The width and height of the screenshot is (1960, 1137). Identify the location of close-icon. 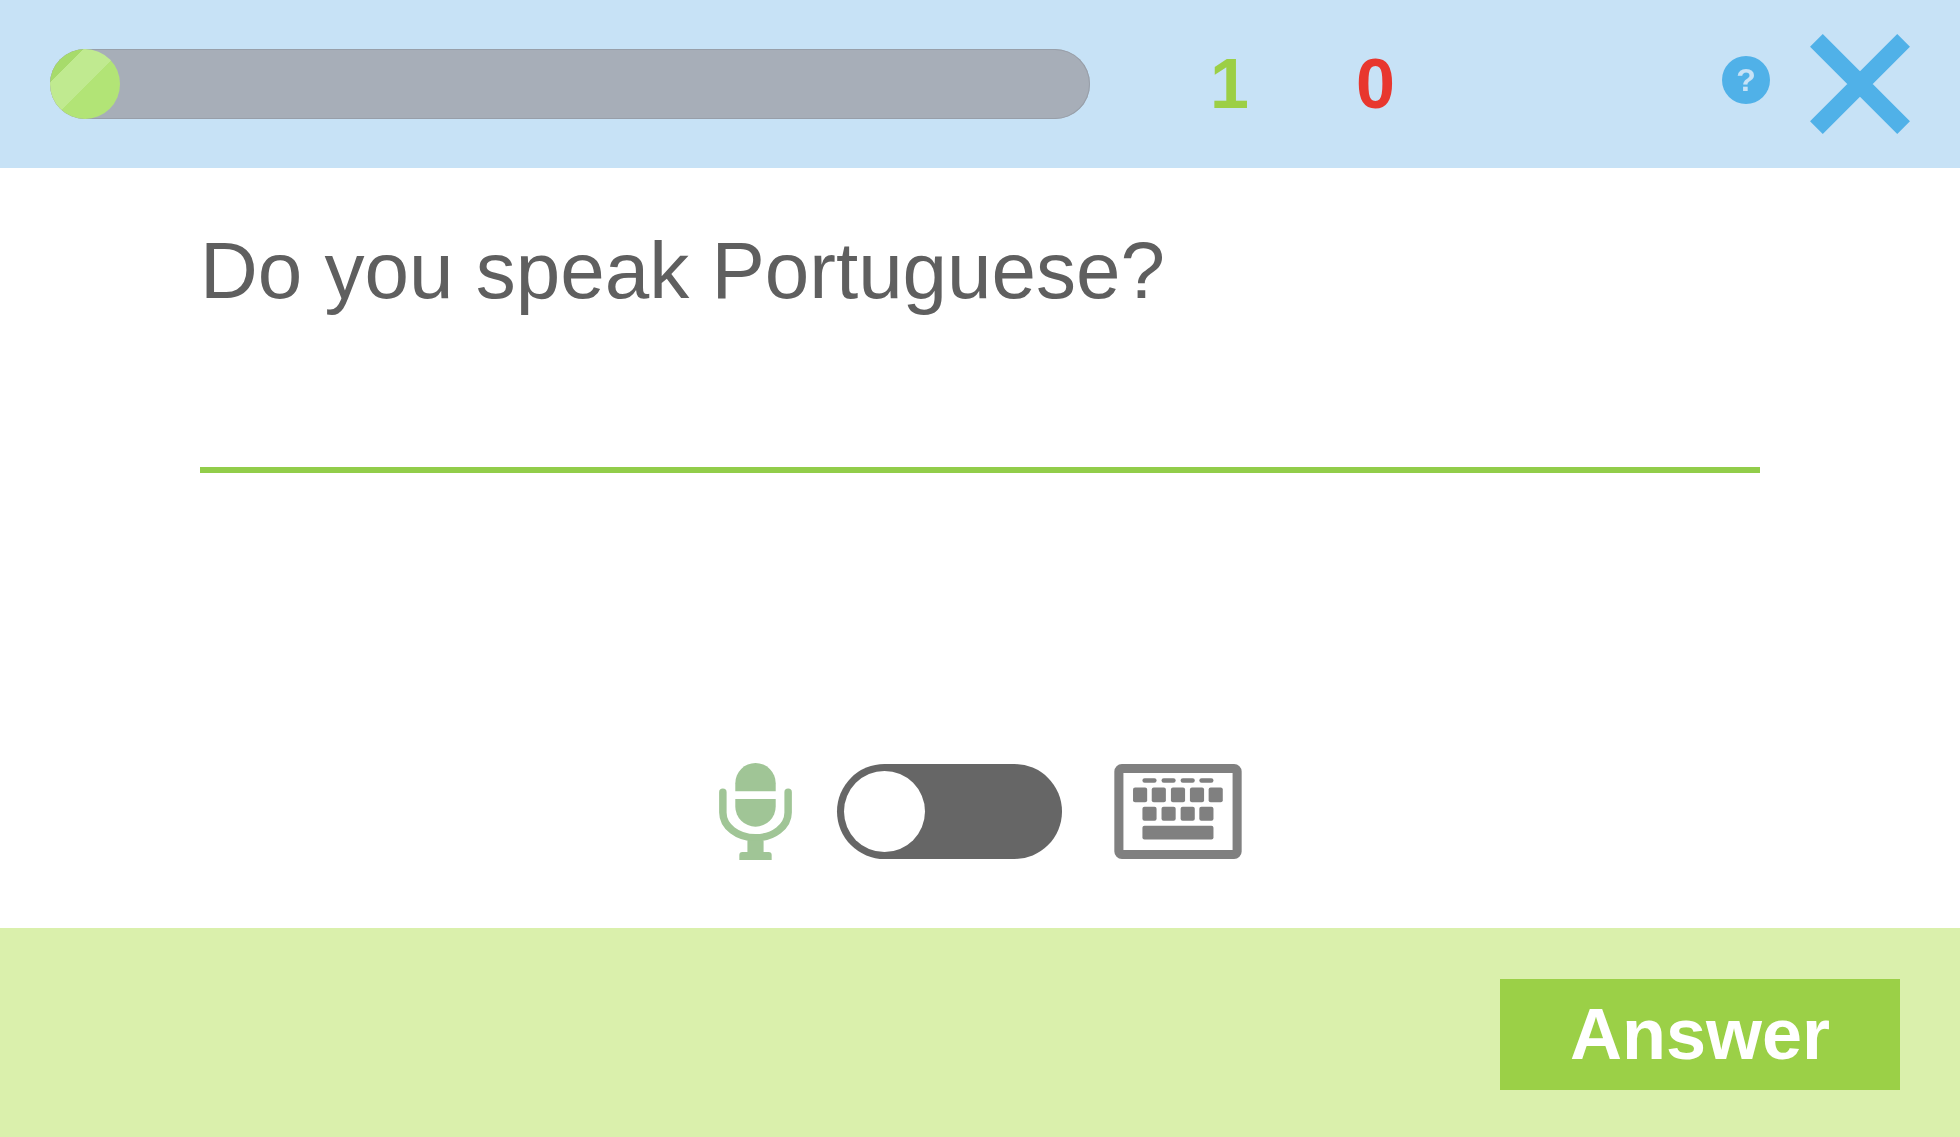
(1860, 84).